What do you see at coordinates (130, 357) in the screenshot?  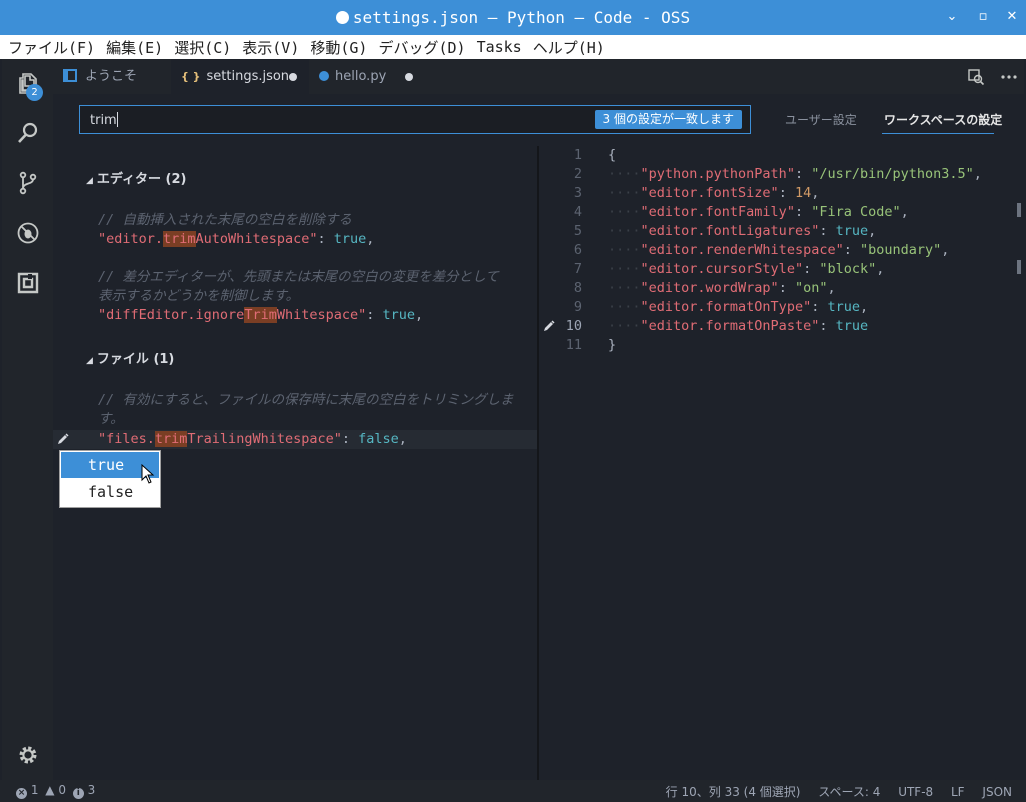 I see `group-files: ◢ ファイル (1)` at bounding box center [130, 357].